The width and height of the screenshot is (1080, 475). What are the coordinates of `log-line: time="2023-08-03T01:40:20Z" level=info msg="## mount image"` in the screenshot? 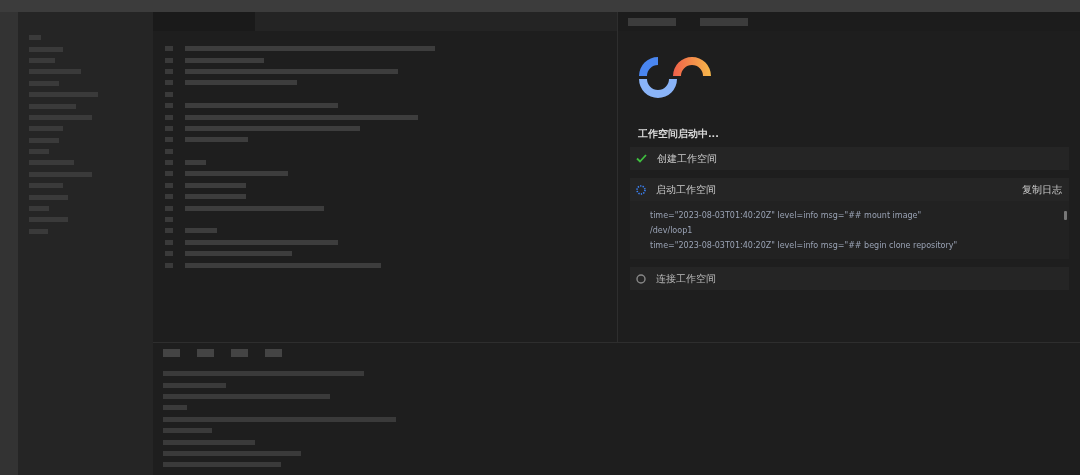 It's located at (786, 215).